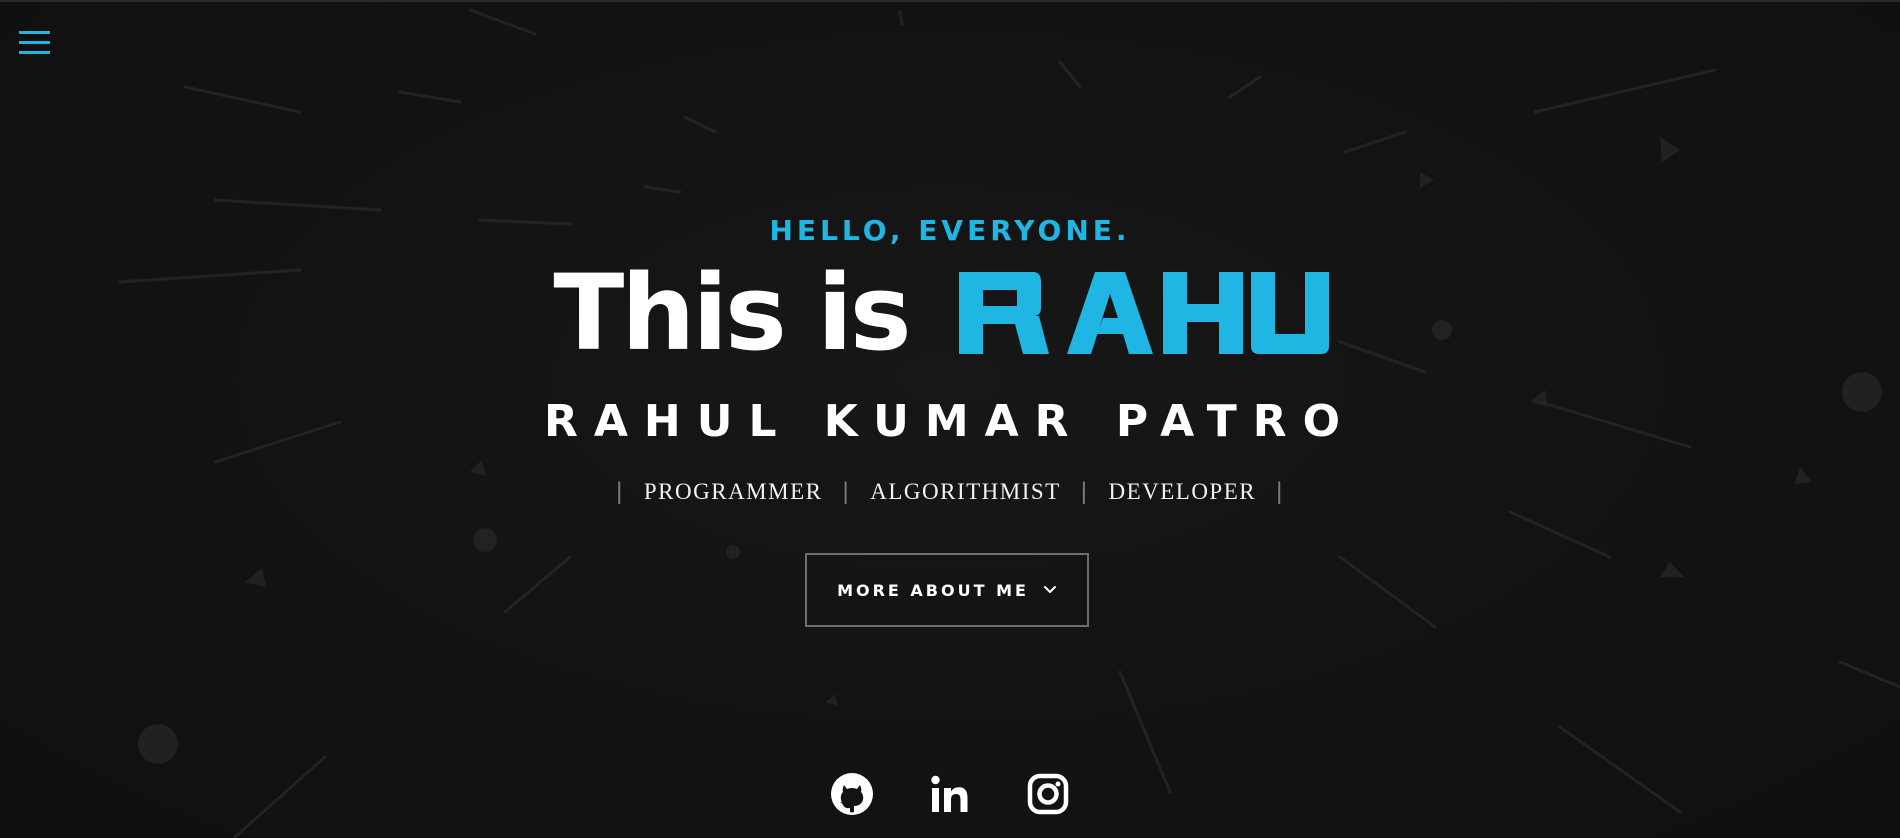  Describe the element at coordinates (1182, 491) in the screenshot. I see `role-developer: DEVELOPER` at that location.